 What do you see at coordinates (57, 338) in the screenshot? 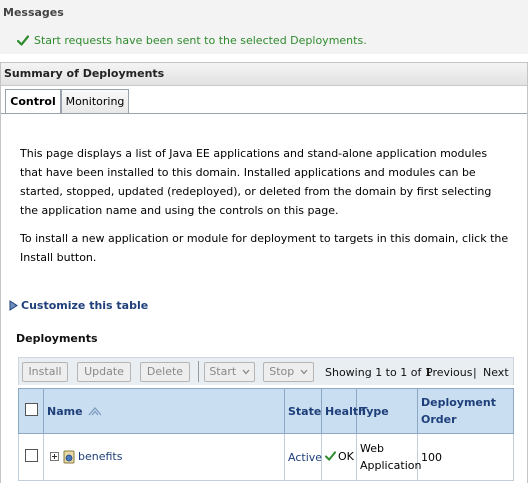
I see `deployments-title: Deployments` at bounding box center [57, 338].